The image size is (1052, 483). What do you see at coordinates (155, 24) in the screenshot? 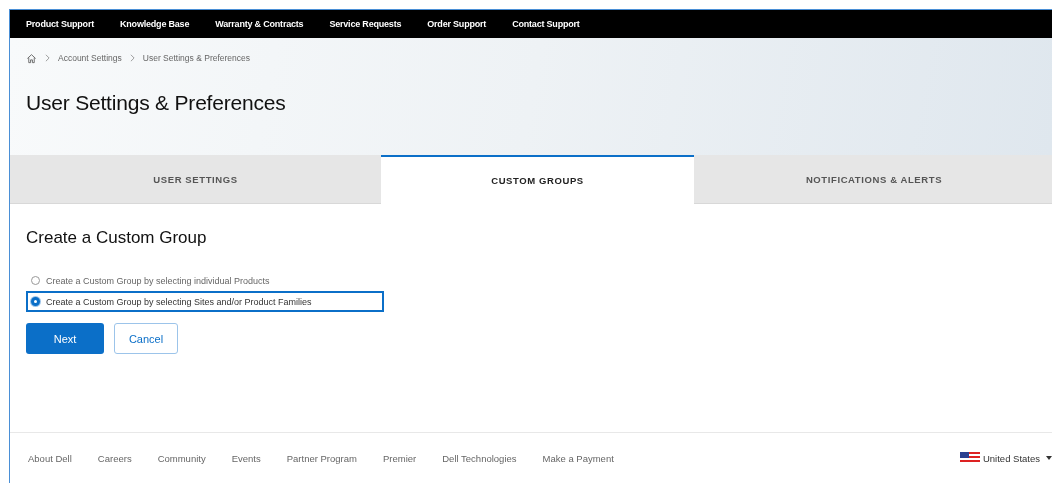
I see `nav-link: Knowledge Base` at bounding box center [155, 24].